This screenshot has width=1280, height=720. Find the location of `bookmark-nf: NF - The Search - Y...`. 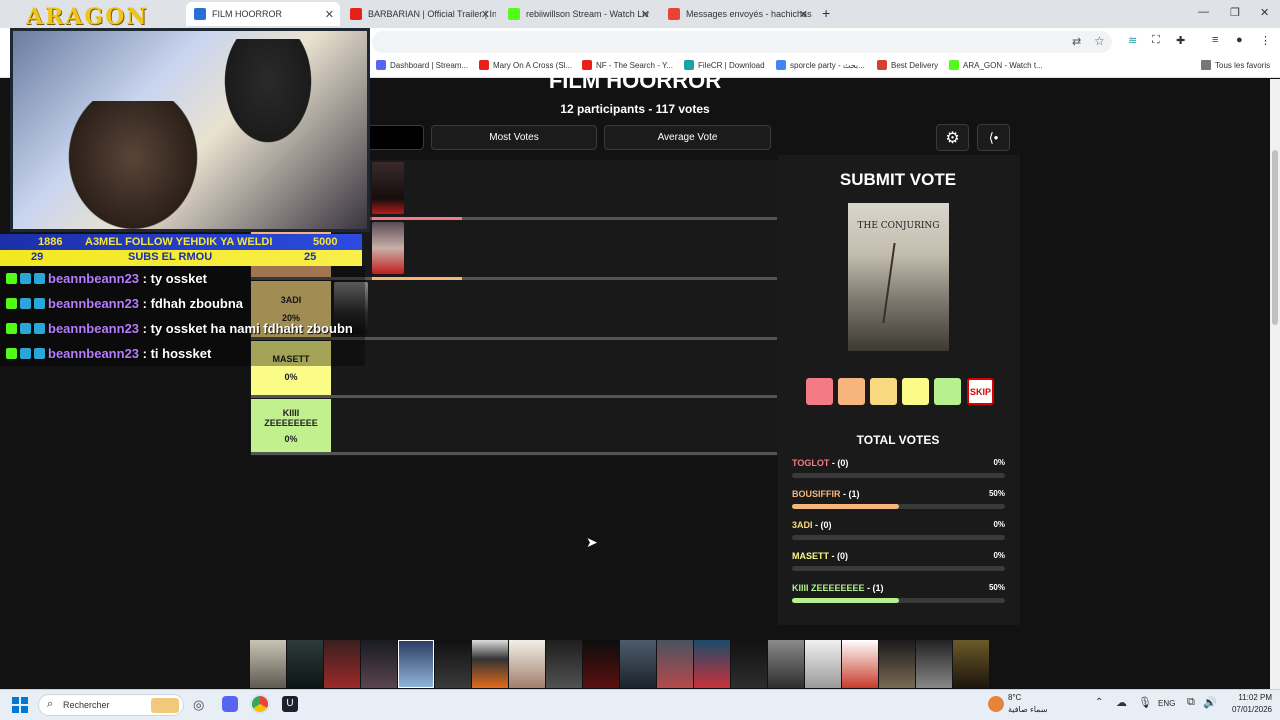

bookmark-nf: NF - The Search - Y... is located at coordinates (627, 65).